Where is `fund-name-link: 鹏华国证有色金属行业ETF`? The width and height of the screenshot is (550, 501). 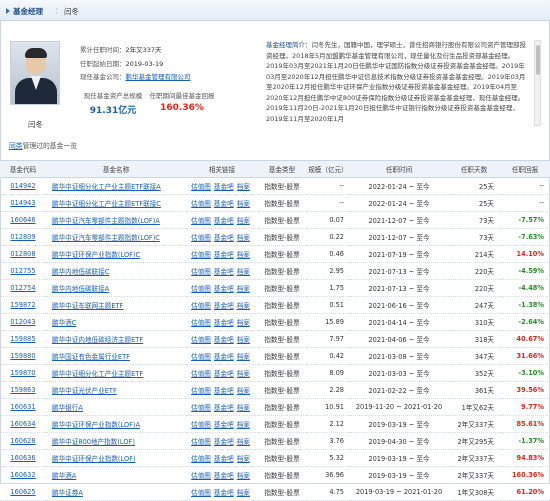 fund-name-link: 鹏华国证有色金属行业ETF is located at coordinates (91, 357).